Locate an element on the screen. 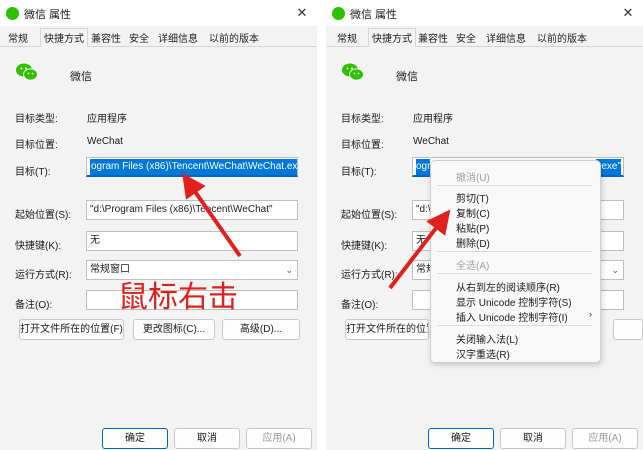  arrow-to-copy-item is located at coordinates (419, 249).